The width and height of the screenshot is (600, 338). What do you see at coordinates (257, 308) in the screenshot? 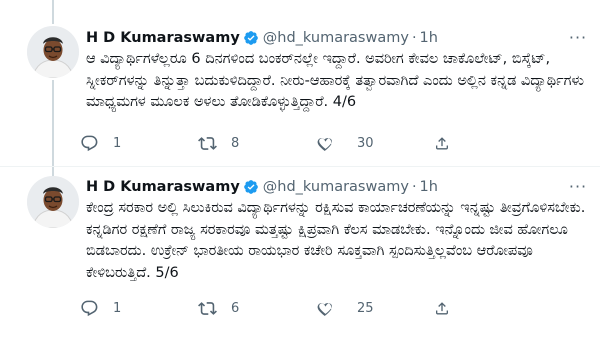
I see `retweet-button: 6` at bounding box center [257, 308].